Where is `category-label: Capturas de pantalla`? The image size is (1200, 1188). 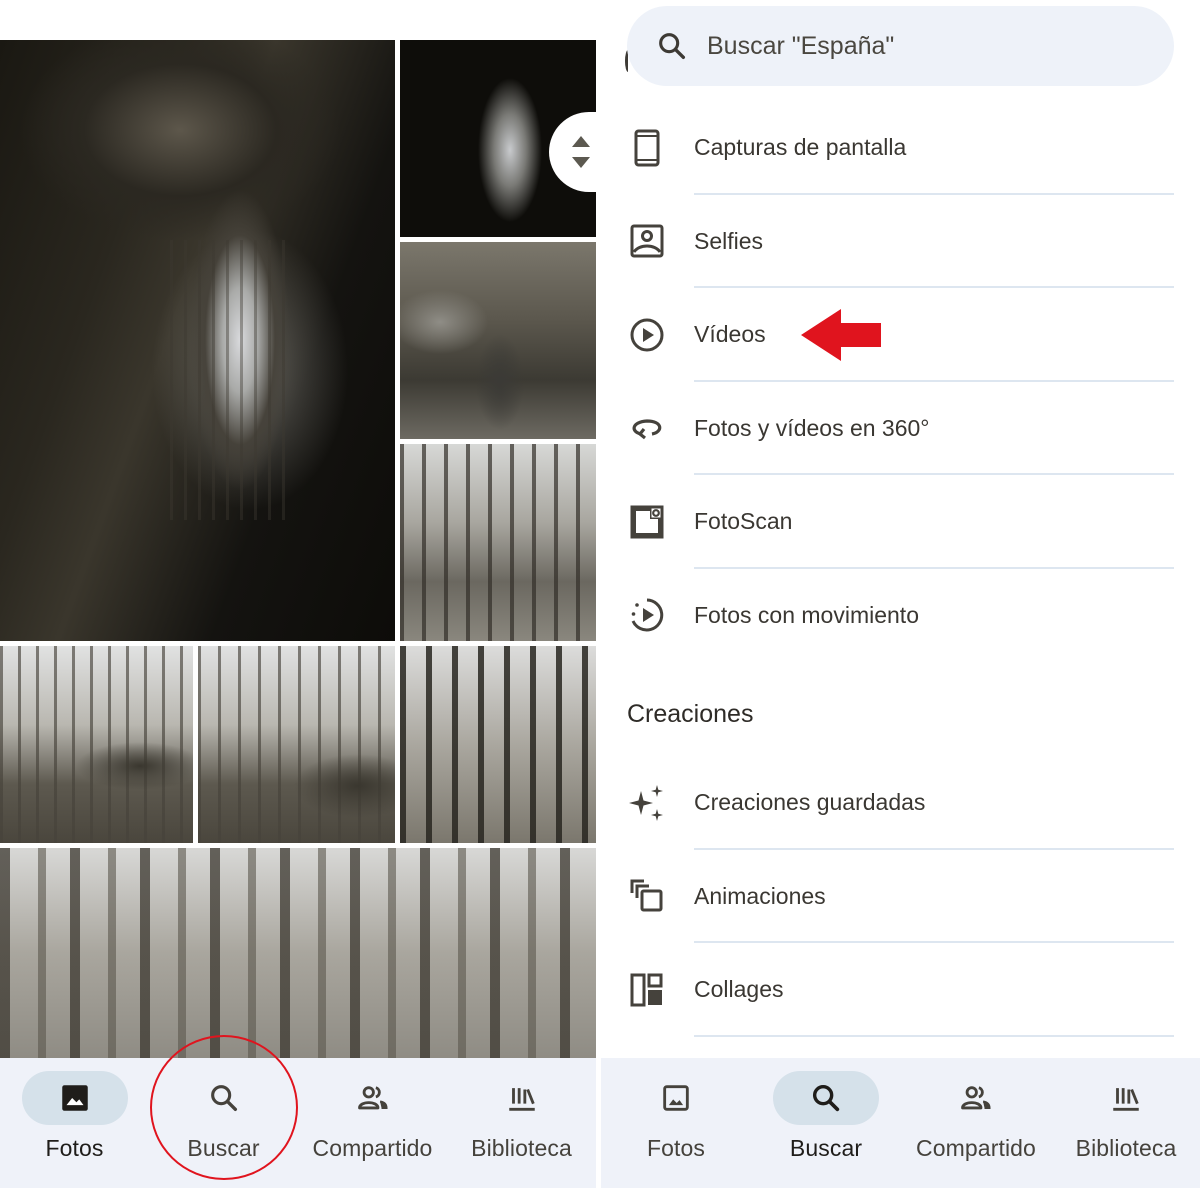
category-label: Capturas de pantalla is located at coordinates (800, 147).